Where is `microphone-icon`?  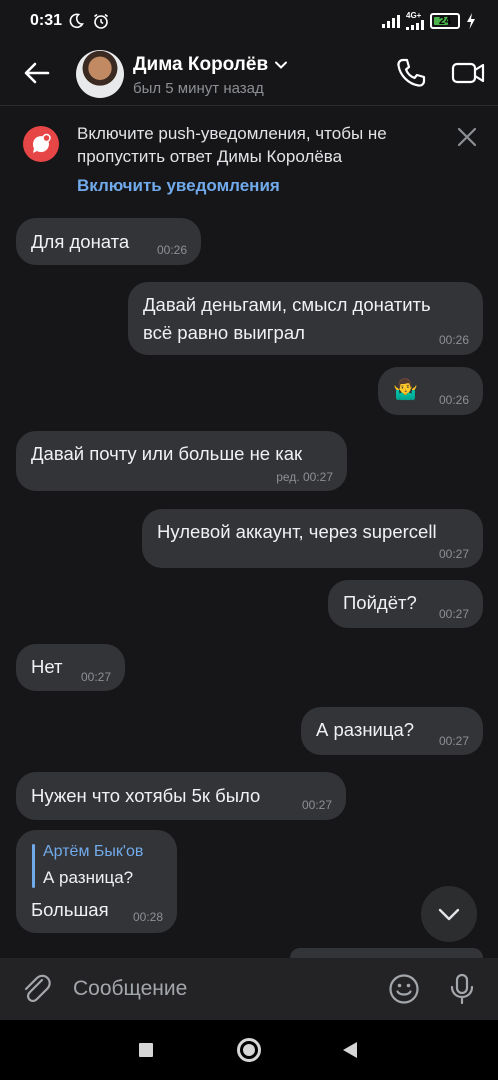
microphone-icon is located at coordinates (462, 989).